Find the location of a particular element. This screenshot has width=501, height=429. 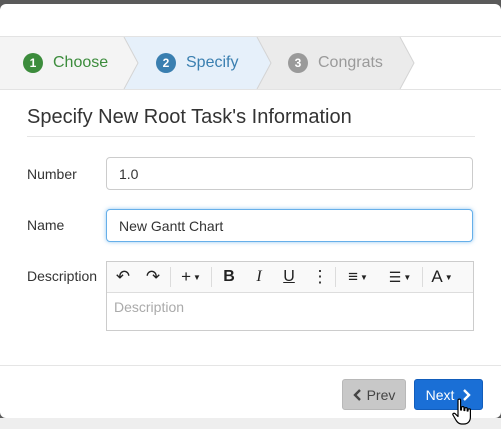

wizard-step-specify: 2 Specify is located at coordinates (197, 63).